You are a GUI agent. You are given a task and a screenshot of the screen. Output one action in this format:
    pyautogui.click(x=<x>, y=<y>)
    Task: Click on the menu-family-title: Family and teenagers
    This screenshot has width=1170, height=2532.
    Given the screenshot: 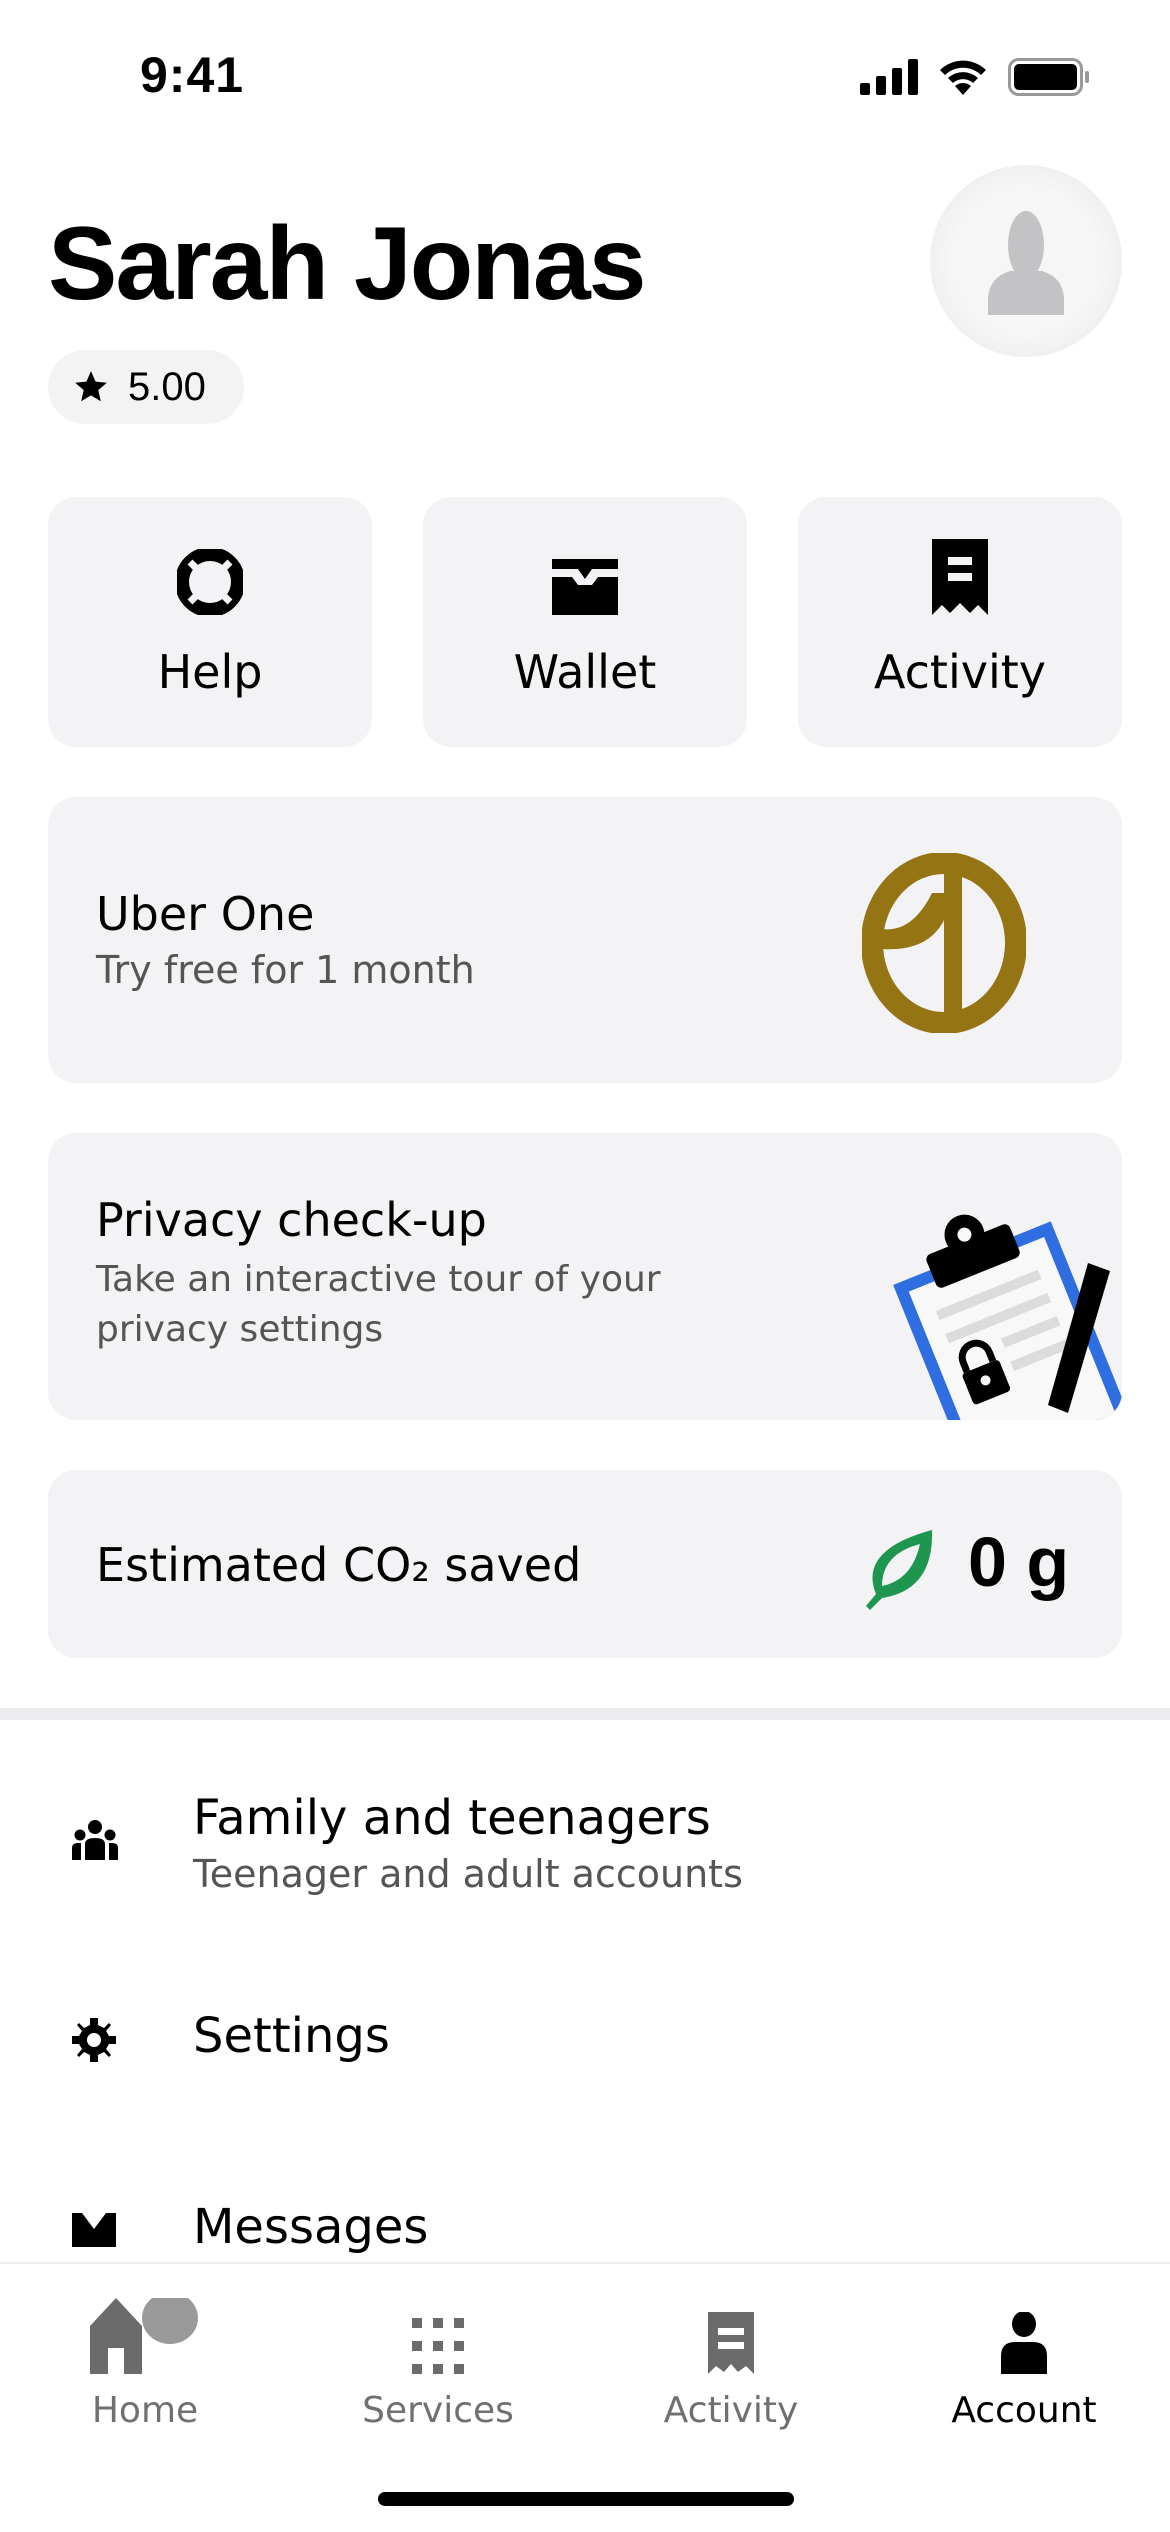 What is the action you would take?
    pyautogui.click(x=452, y=1818)
    